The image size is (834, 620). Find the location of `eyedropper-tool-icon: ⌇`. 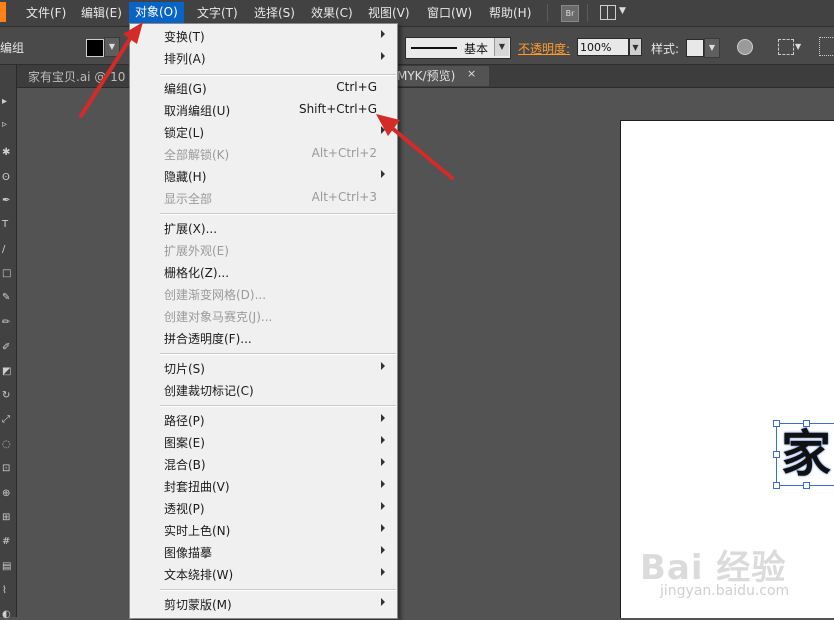

eyedropper-tool-icon: ⌇ is located at coordinates (7, 591).